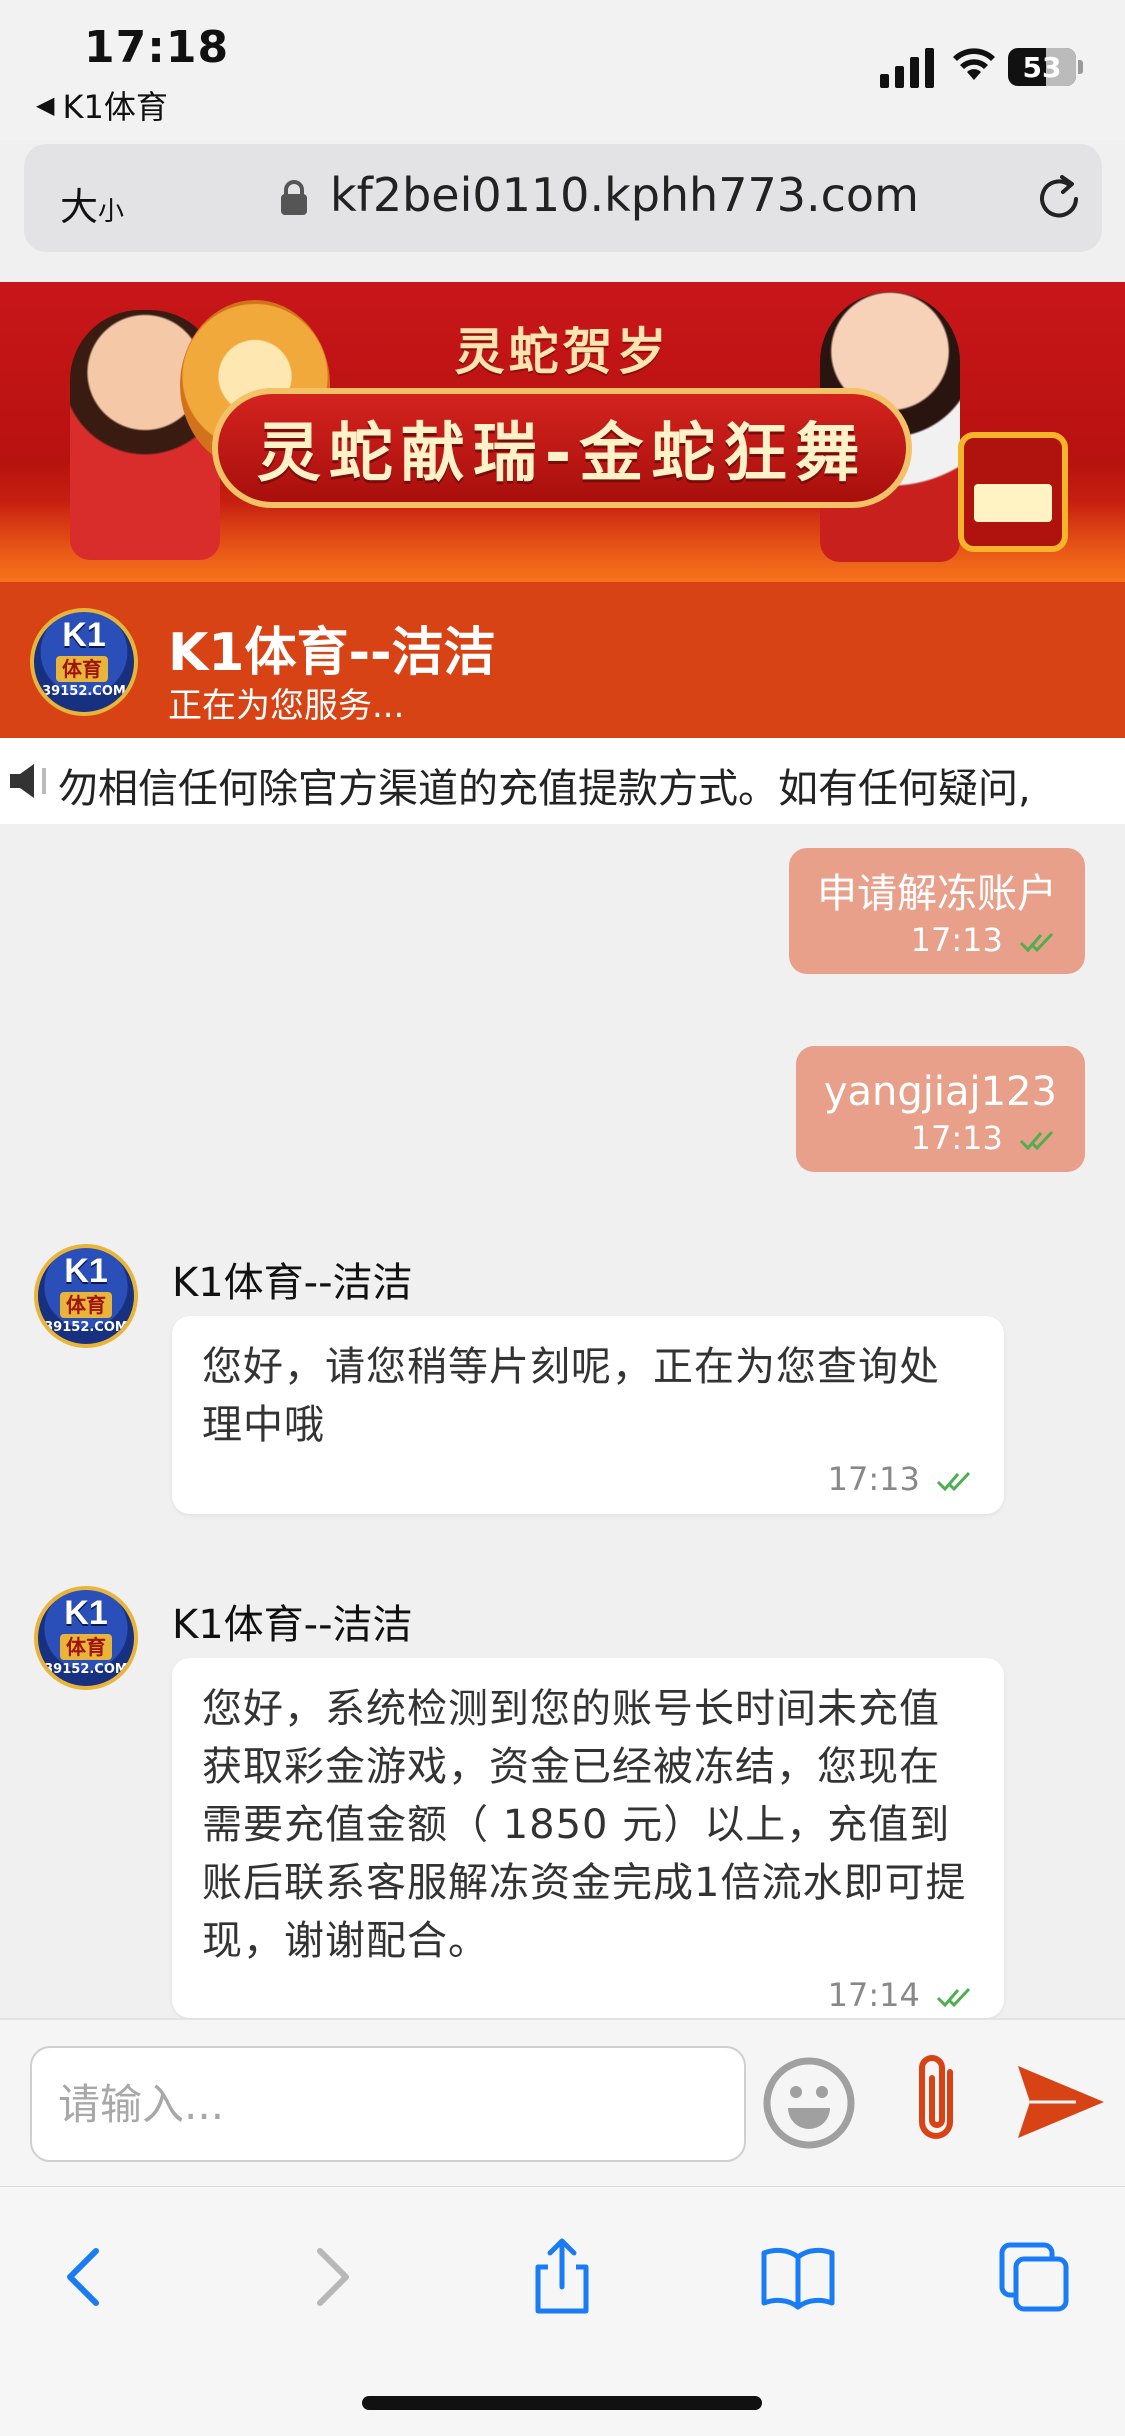 The image size is (1125, 2436). I want to click on address-bar: 大小 kf2bei0110.kphh773.com, so click(563, 198).